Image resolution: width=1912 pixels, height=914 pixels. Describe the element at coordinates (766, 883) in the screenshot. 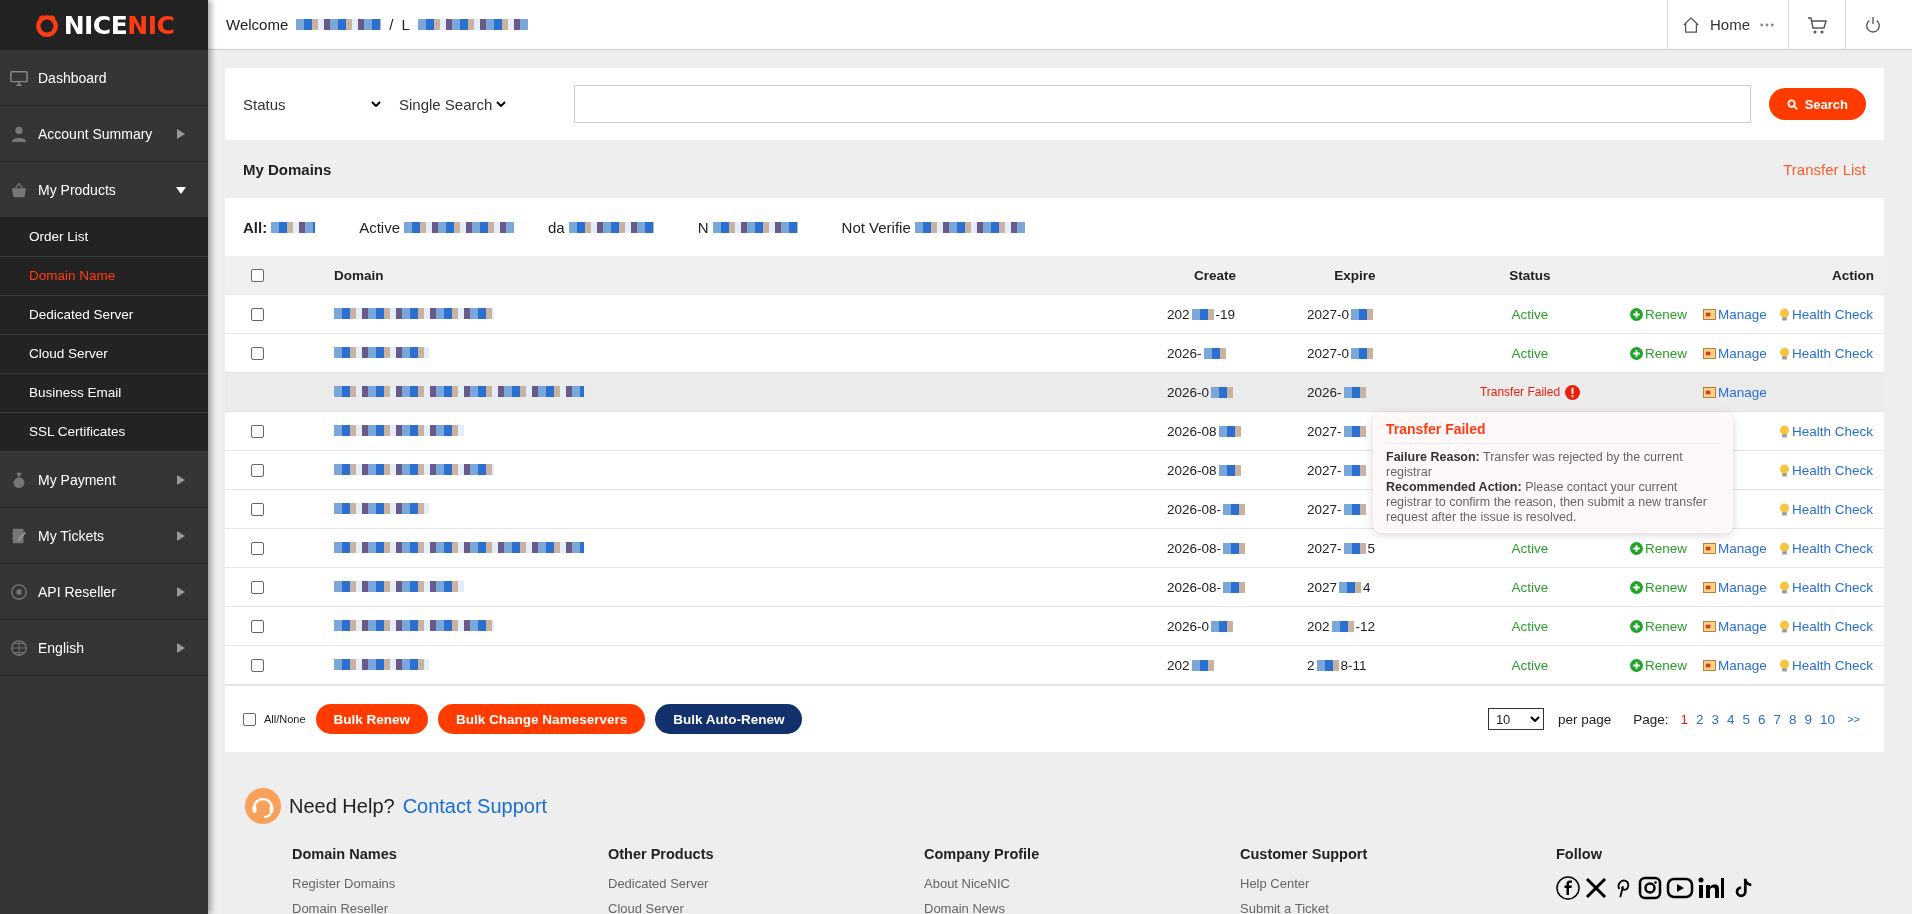

I see `footer-link: Dedicated Server` at that location.